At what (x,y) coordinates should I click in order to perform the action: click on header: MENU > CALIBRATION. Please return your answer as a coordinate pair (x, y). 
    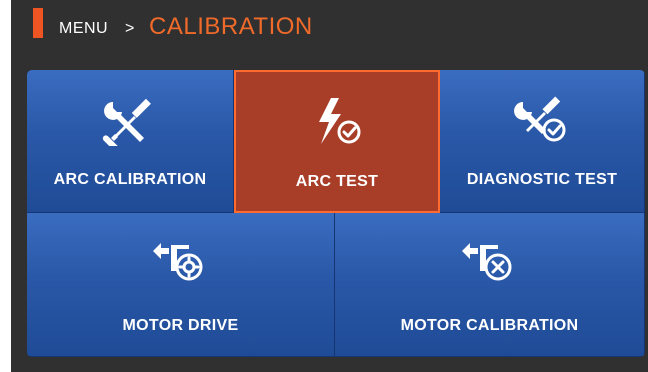
    Looking at the image, I should click on (329, 27).